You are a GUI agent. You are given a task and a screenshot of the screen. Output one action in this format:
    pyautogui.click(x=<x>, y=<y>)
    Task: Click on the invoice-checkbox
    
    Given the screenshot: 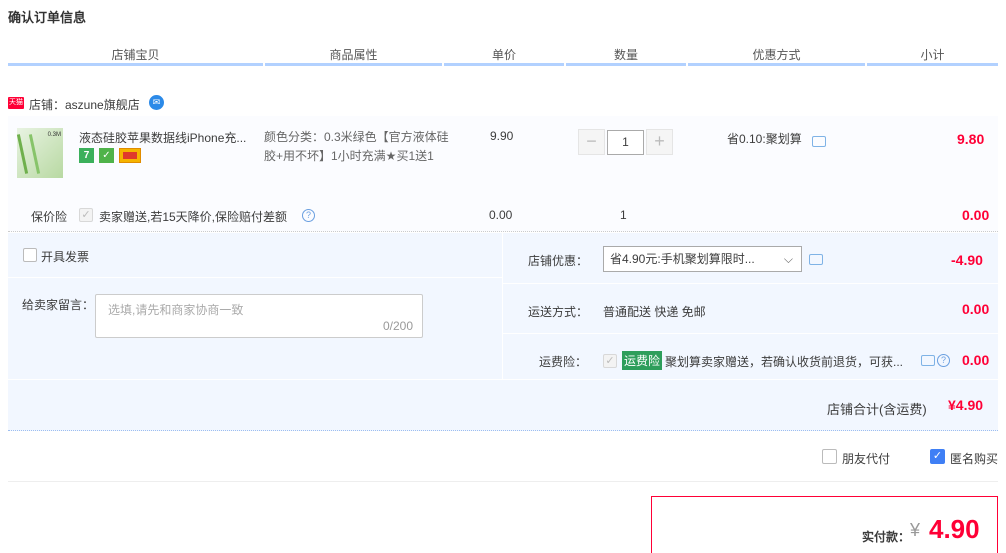 What is the action you would take?
    pyautogui.click(x=30, y=255)
    